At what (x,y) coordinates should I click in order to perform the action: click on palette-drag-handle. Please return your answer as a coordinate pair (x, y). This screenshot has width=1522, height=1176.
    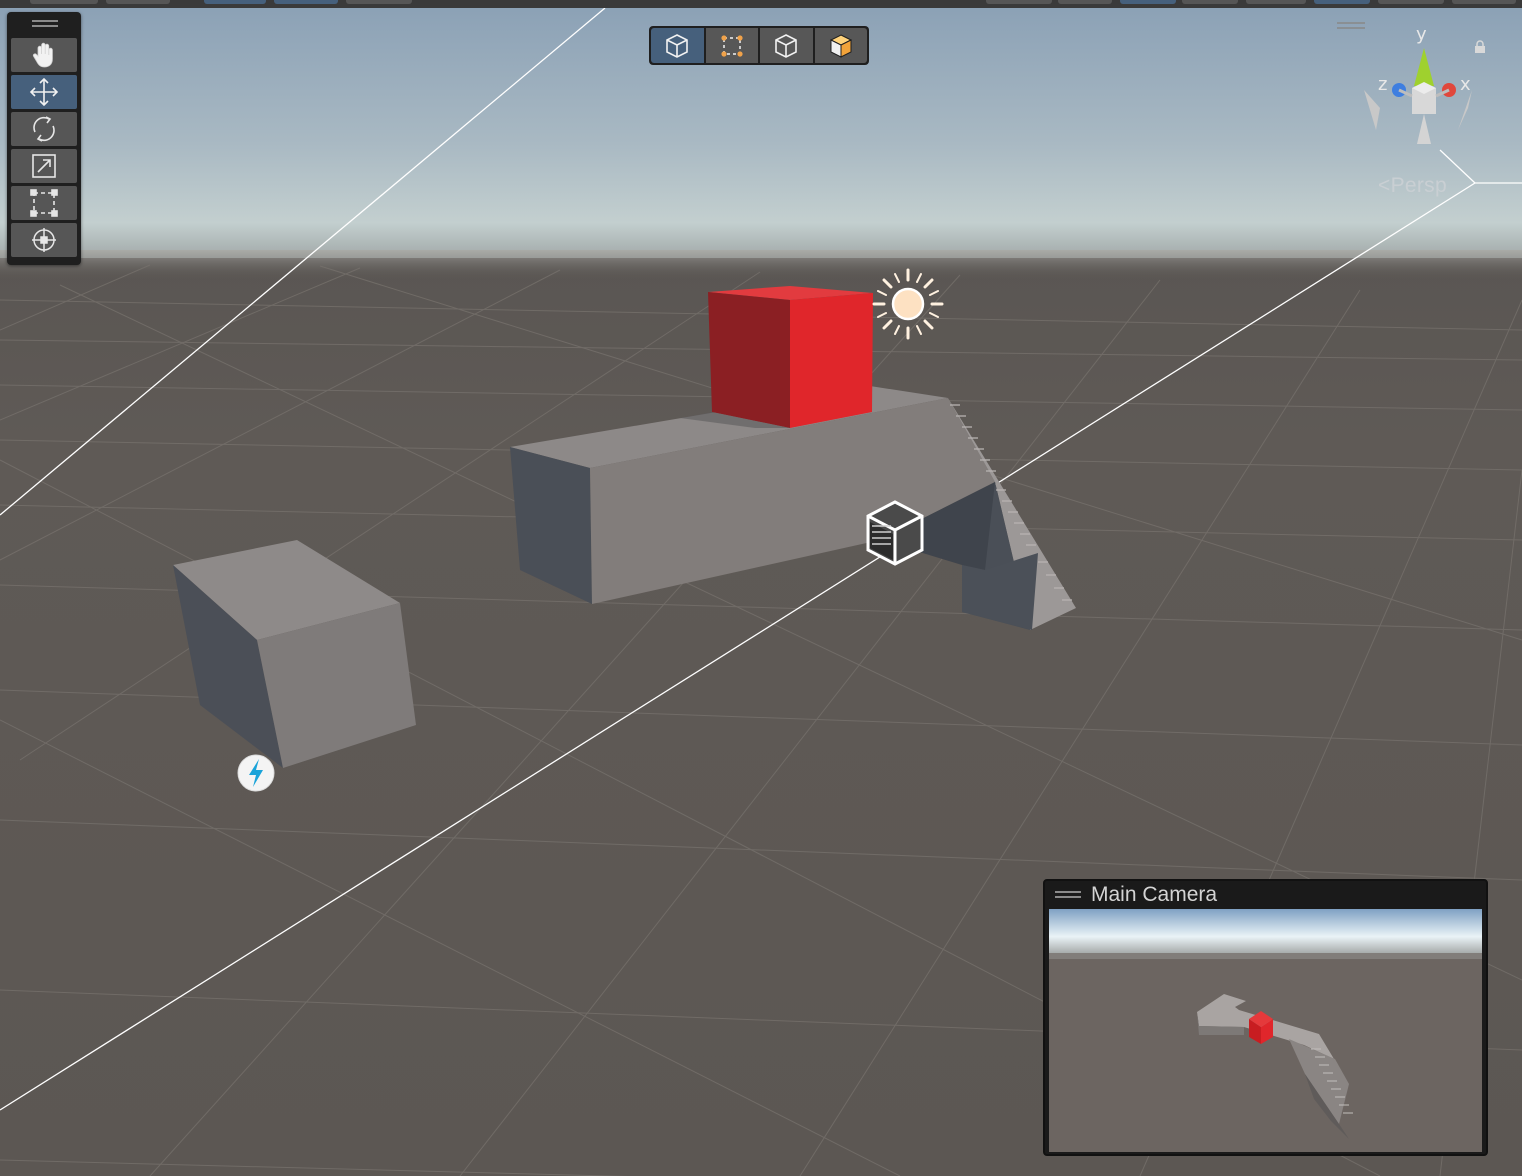
    Looking at the image, I should click on (45, 24).